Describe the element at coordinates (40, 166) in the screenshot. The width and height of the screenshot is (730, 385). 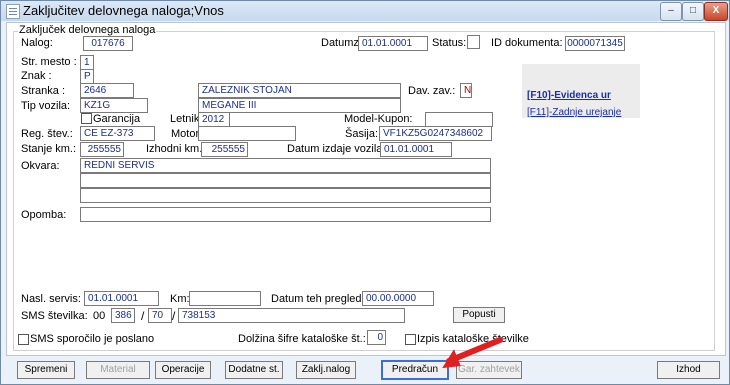
I see `label-okvara: Okvara:` at that location.